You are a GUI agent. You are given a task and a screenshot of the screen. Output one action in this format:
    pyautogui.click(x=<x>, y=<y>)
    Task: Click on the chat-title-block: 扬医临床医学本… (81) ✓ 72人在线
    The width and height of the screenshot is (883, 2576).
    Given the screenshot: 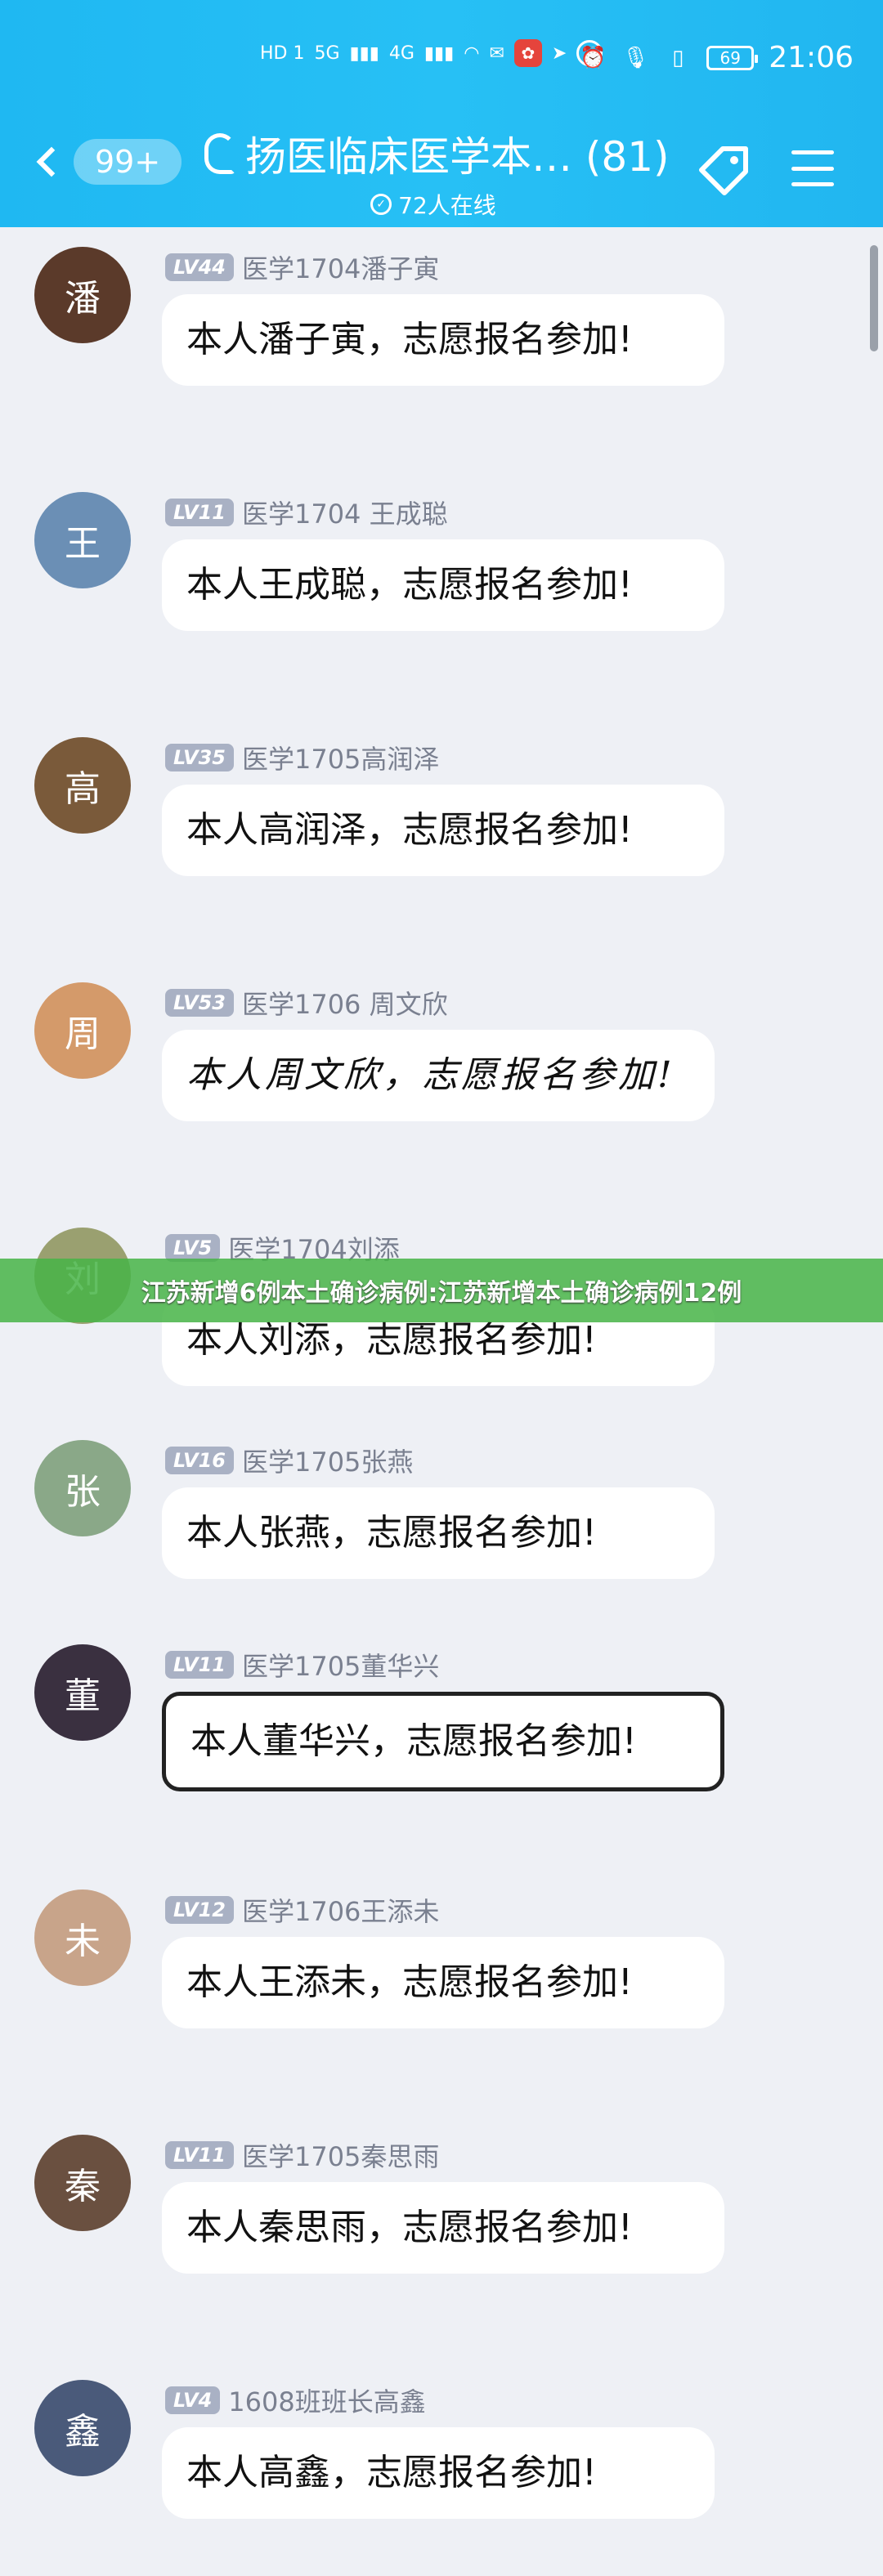 What is the action you would take?
    pyautogui.click(x=450, y=172)
    